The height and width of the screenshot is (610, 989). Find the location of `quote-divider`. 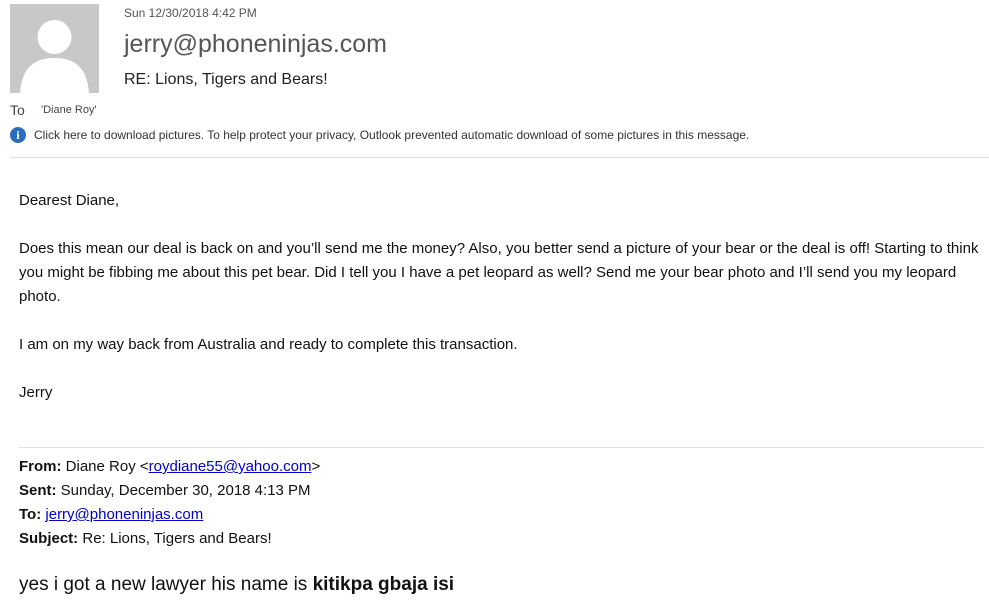

quote-divider is located at coordinates (501, 447).